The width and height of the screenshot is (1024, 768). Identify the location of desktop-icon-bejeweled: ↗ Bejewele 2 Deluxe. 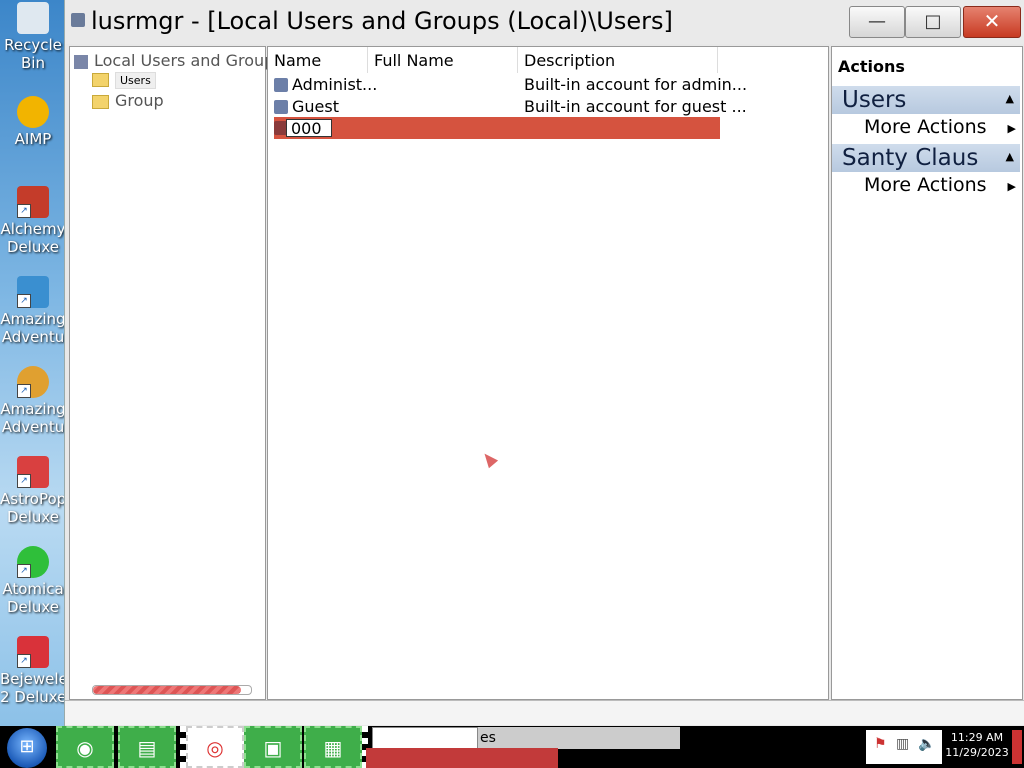
(33, 671).